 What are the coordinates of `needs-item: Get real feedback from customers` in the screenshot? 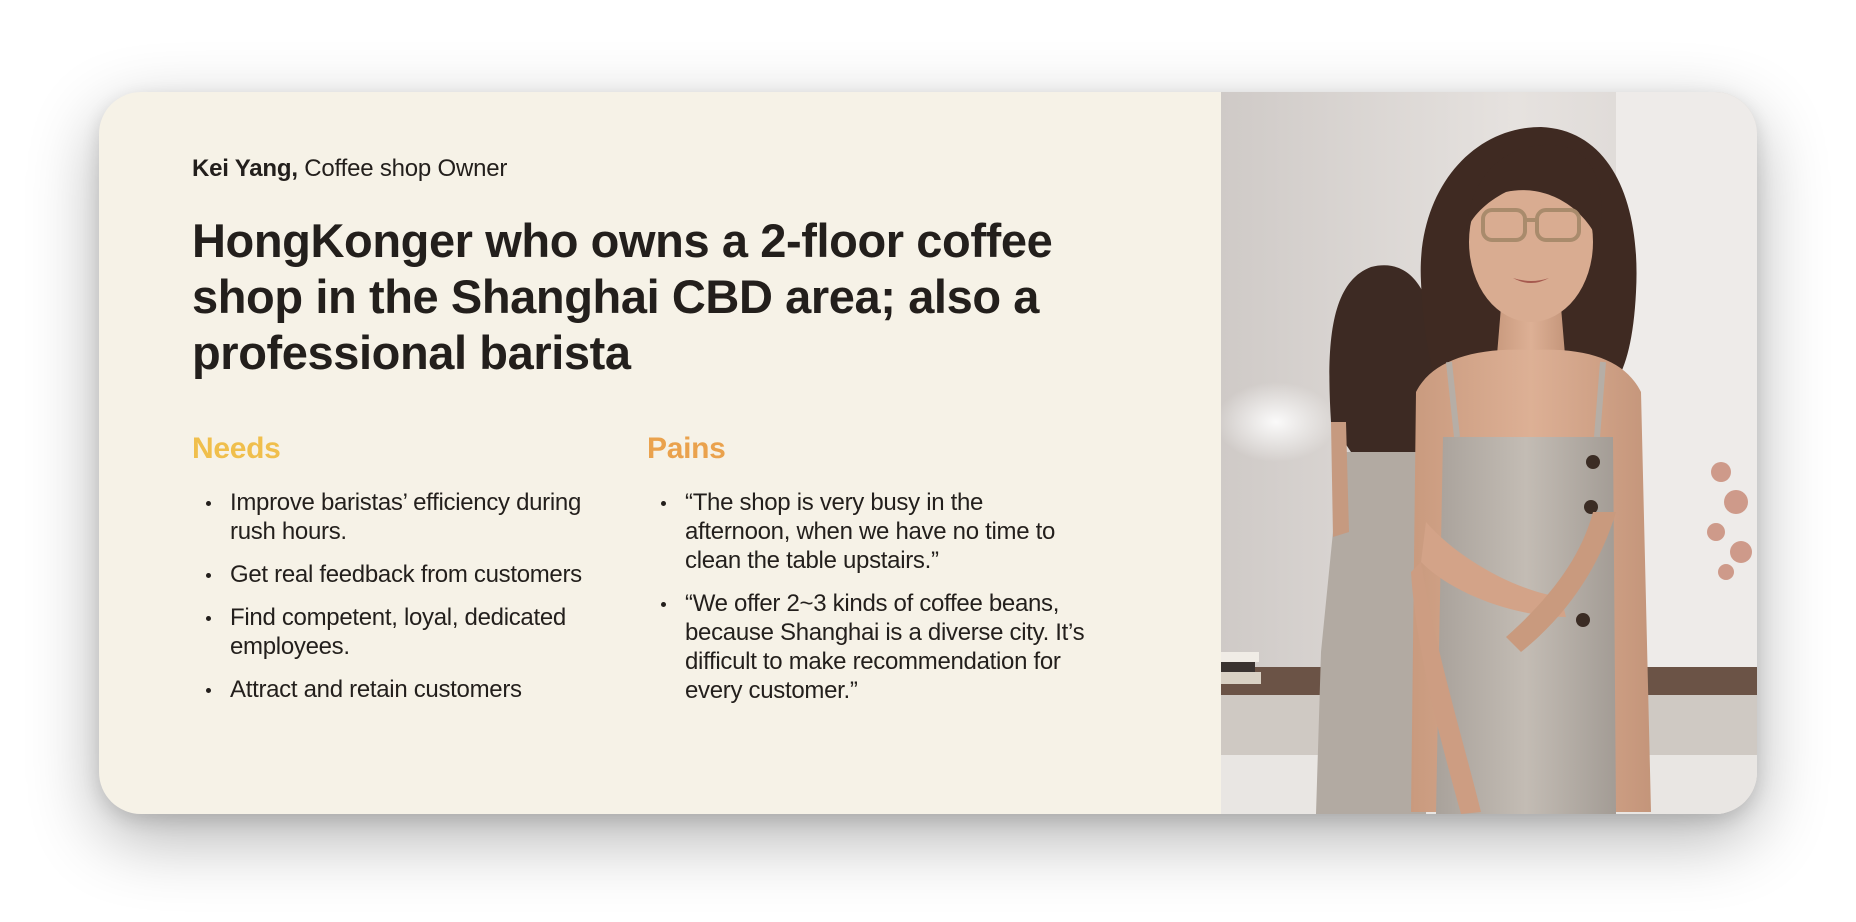 It's located at (407, 574).